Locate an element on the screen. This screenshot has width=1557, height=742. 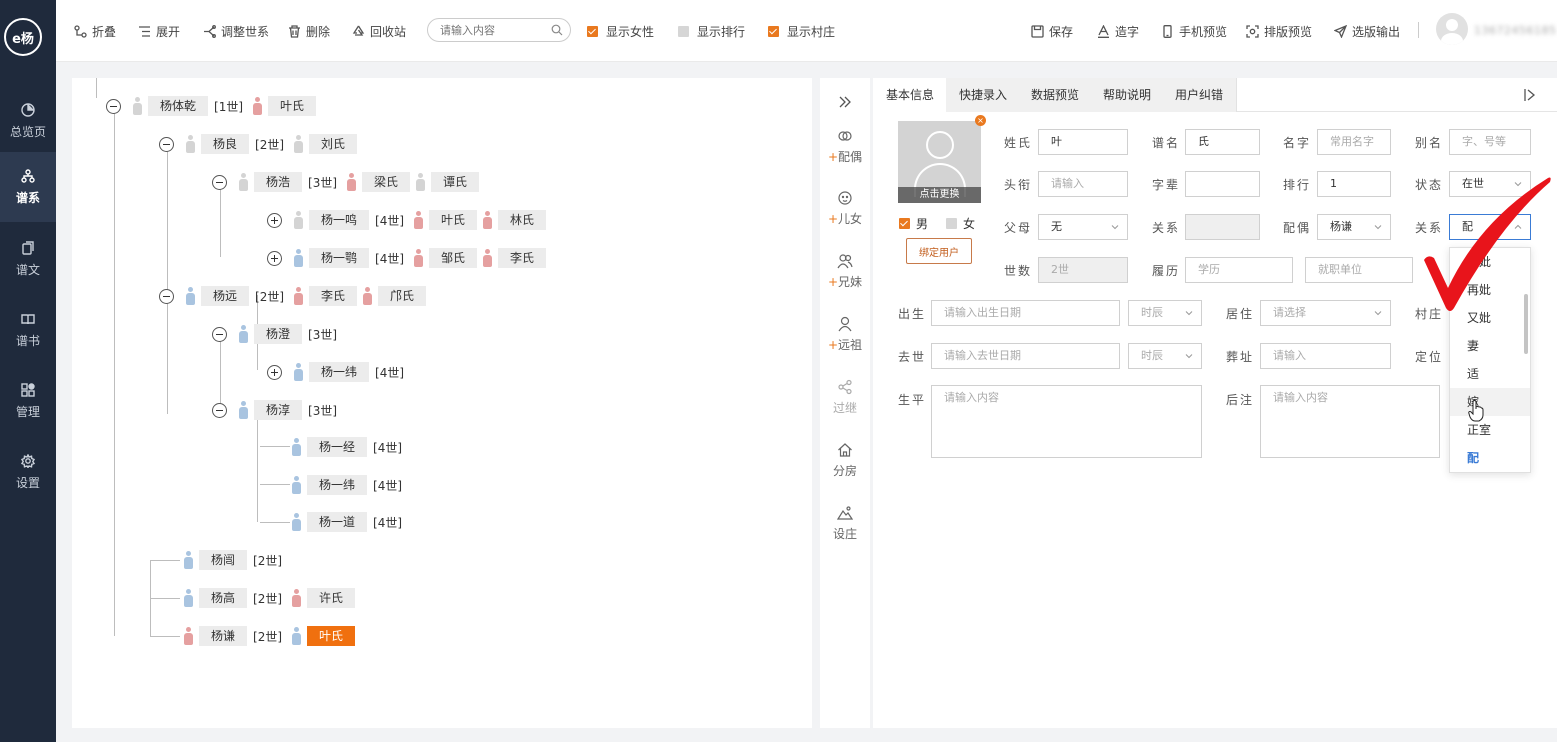
sidebar-item-articles: 谱文 is located at coordinates (28, 259).